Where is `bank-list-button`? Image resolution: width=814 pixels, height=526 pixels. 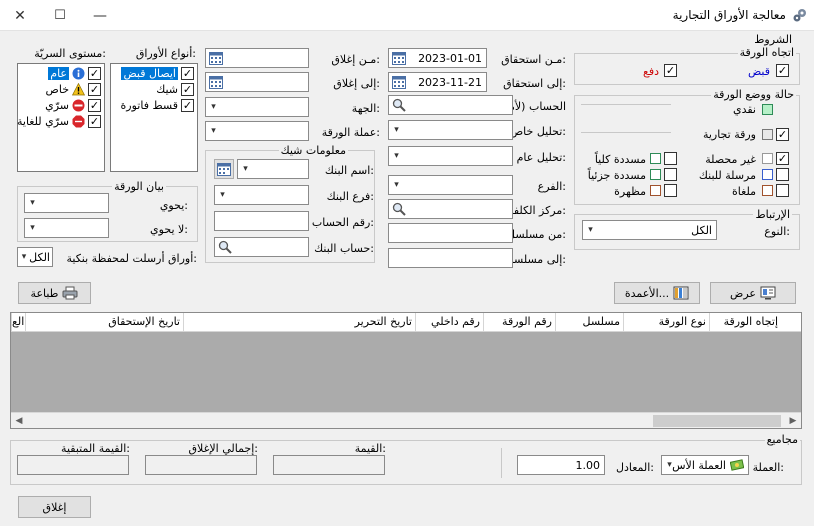 bank-list-button is located at coordinates (224, 169).